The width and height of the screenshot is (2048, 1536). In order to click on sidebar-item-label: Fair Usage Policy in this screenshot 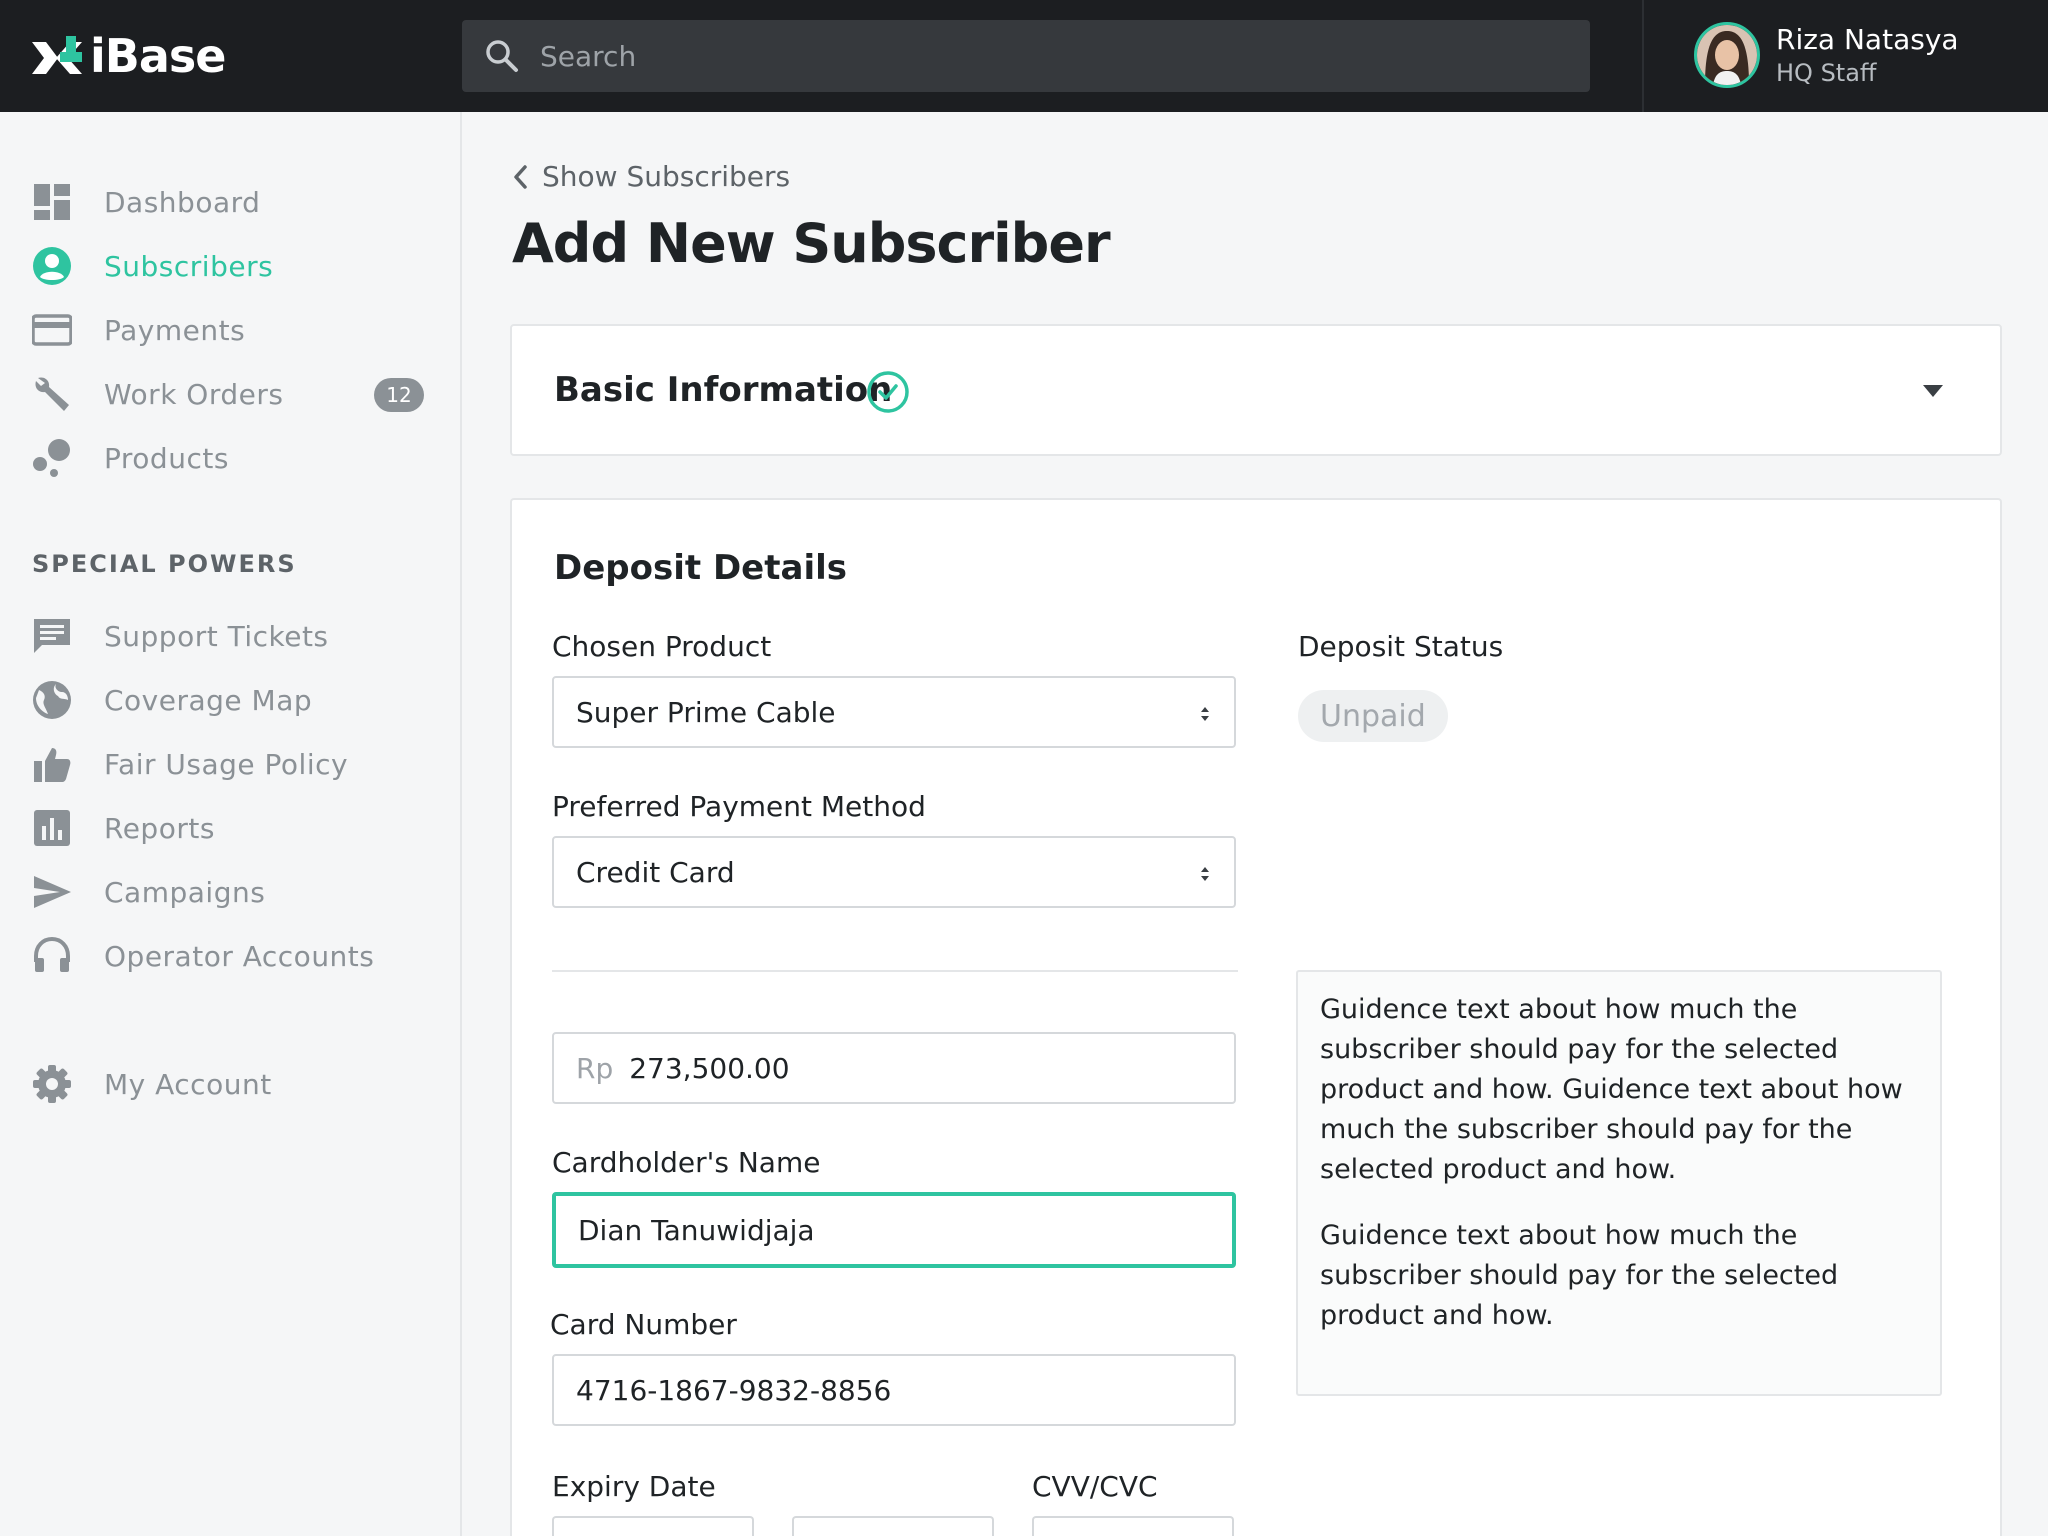, I will do `click(226, 764)`.